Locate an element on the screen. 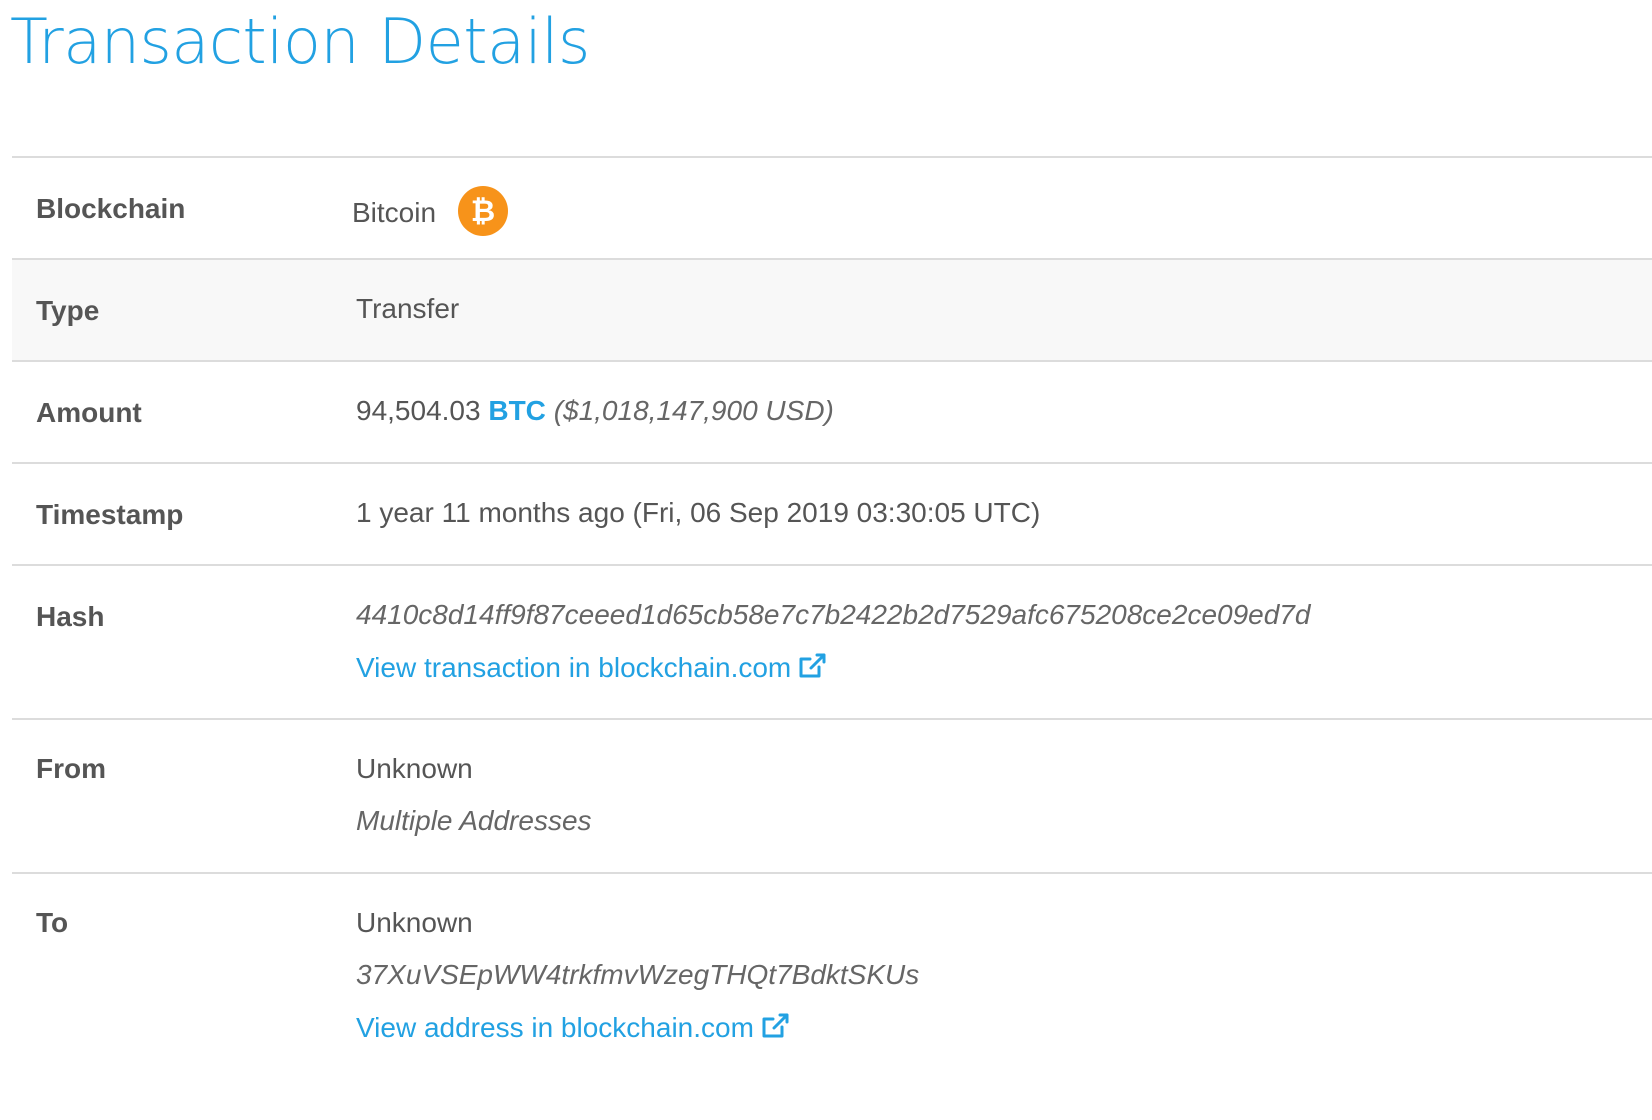 Image resolution: width=1652 pixels, height=1120 pixels. view-address-link: View address in blockchain.com is located at coordinates (573, 1027).